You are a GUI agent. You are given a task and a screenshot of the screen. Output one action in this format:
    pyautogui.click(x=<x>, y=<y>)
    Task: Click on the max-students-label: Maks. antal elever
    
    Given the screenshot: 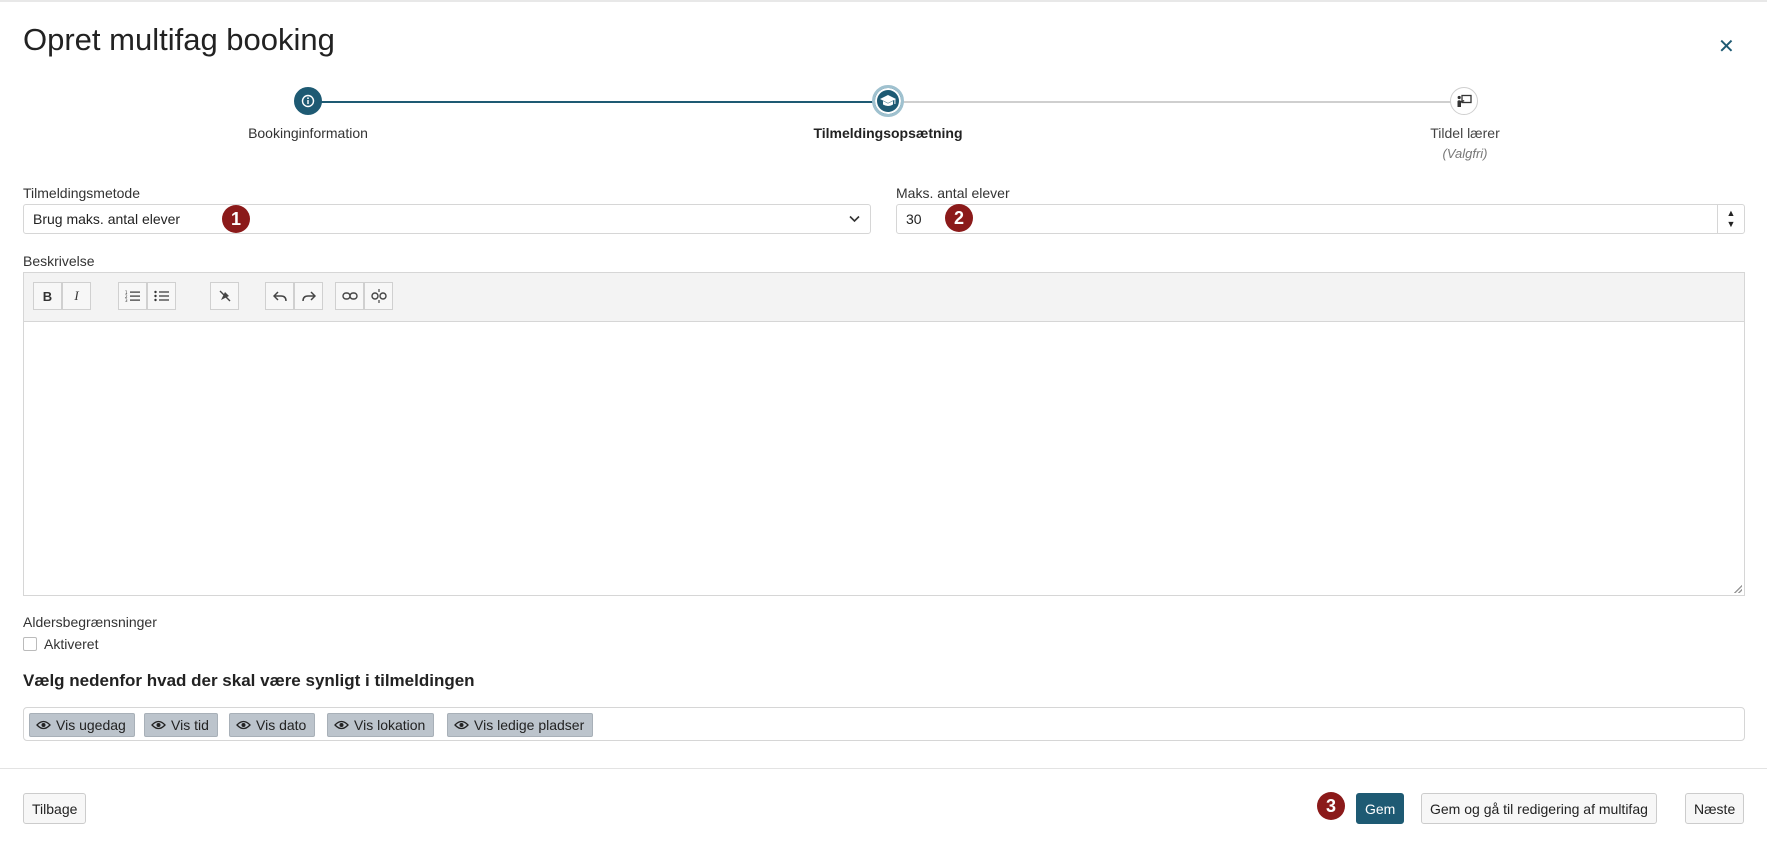 What is the action you would take?
    pyautogui.click(x=953, y=193)
    